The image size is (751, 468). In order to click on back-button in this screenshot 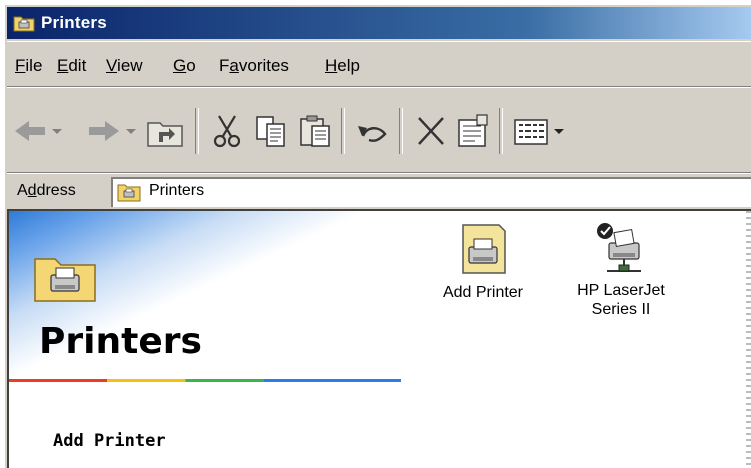, I will do `click(31, 131)`.